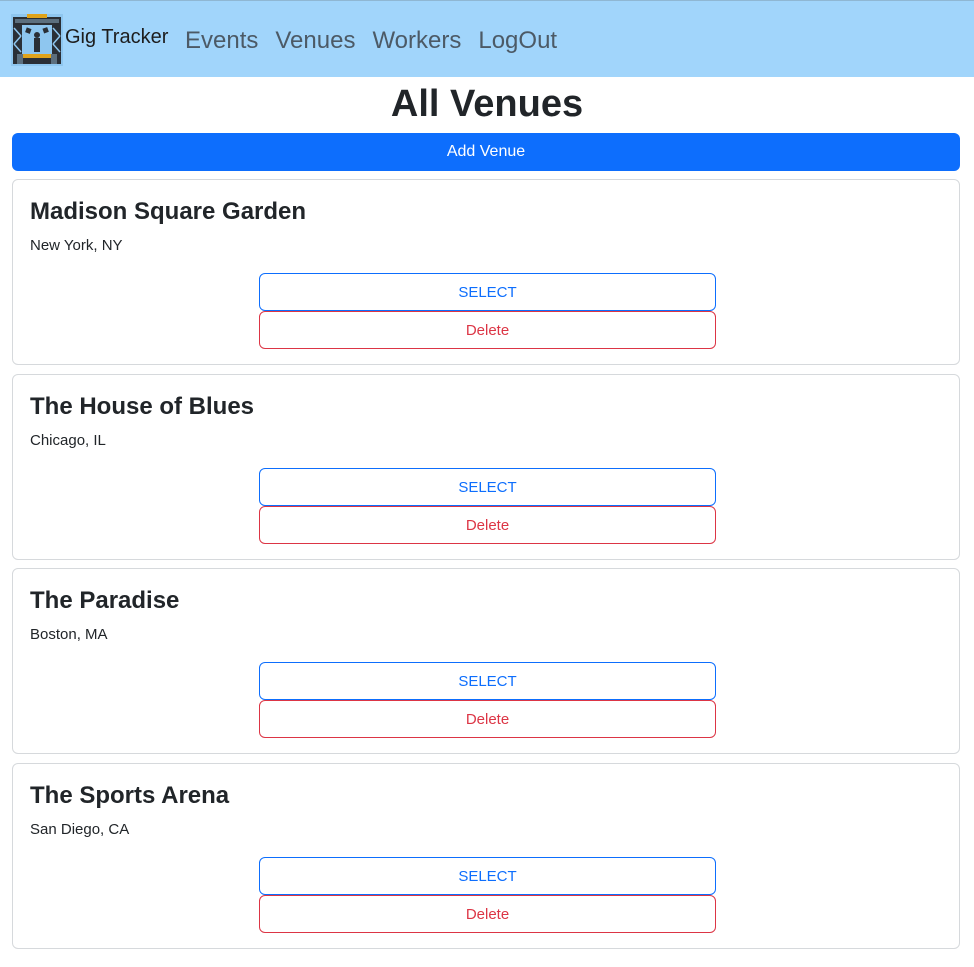 The height and width of the screenshot is (967, 974). What do you see at coordinates (487, 104) in the screenshot?
I see `page-title: All Venues` at bounding box center [487, 104].